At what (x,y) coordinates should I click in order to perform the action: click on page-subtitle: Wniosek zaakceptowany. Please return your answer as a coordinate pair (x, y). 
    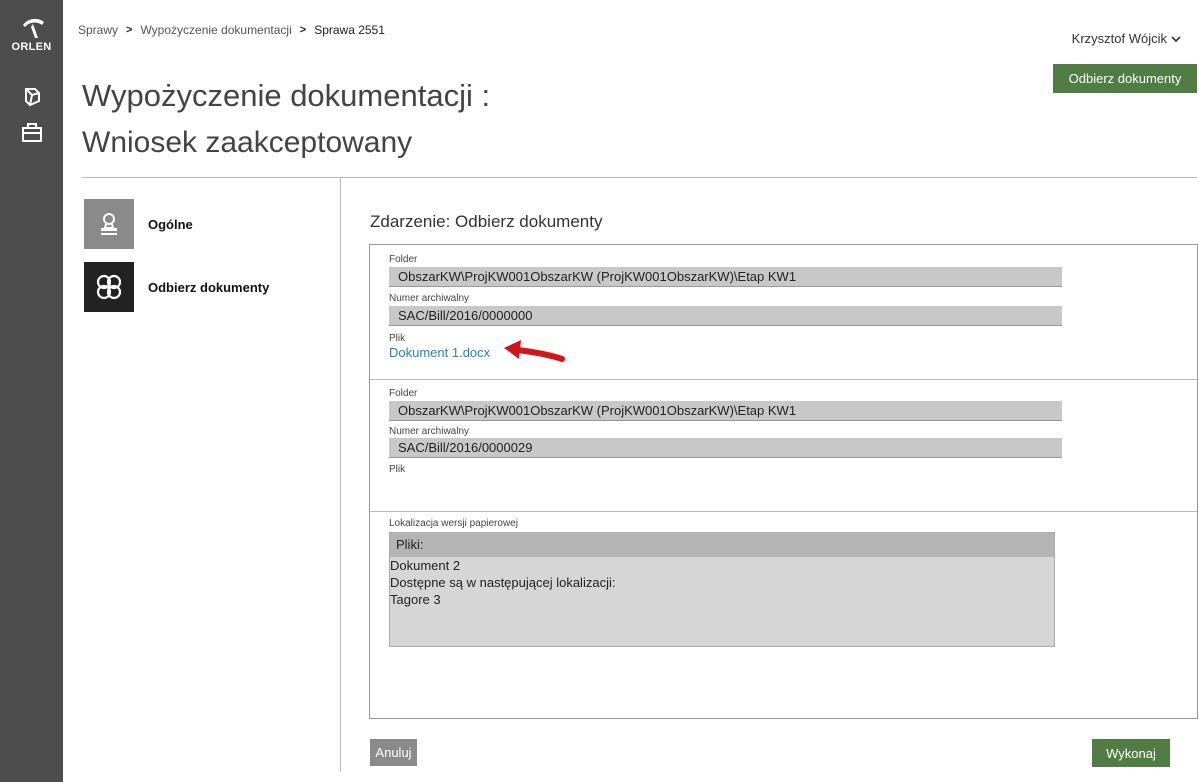
    Looking at the image, I should click on (247, 142).